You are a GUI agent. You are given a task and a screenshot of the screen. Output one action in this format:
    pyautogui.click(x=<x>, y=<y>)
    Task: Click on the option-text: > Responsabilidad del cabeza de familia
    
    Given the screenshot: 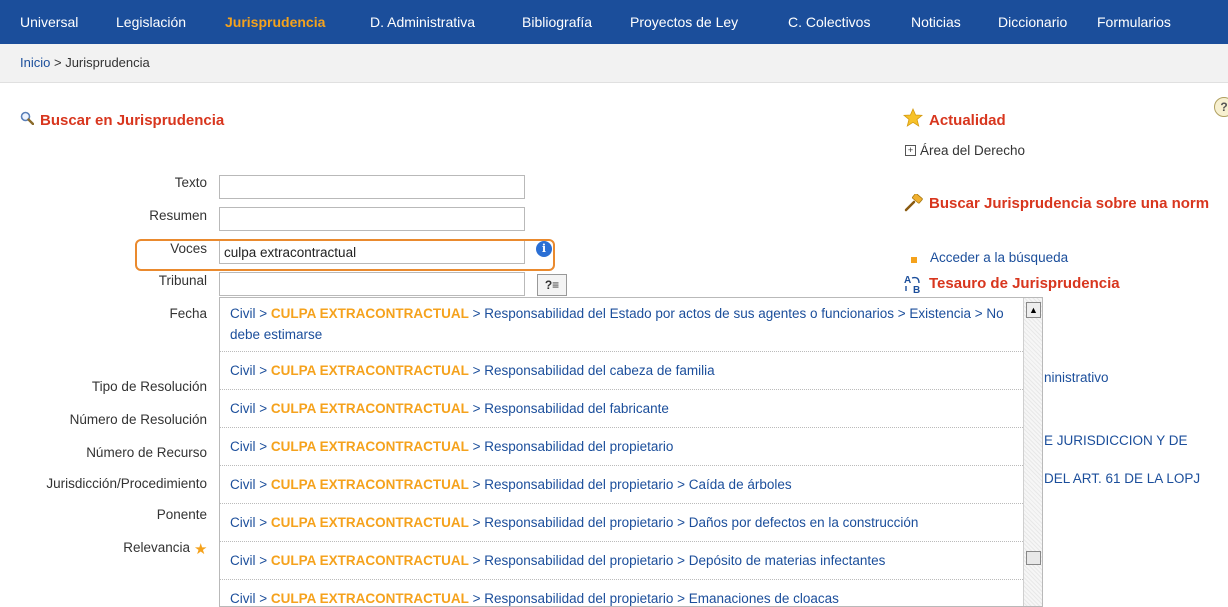 What is the action you would take?
    pyautogui.click(x=591, y=370)
    